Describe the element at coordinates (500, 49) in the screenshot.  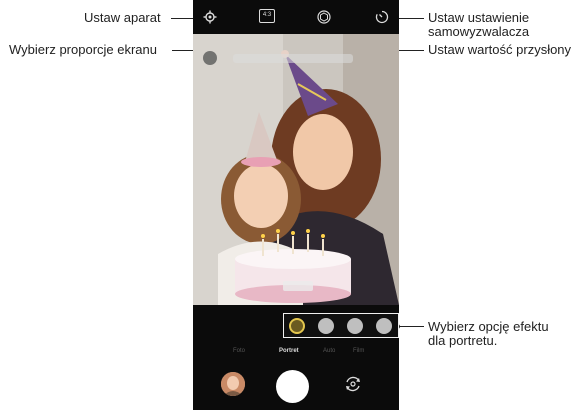
I see `callout-aperture: Ustaw wartość przysłony` at that location.